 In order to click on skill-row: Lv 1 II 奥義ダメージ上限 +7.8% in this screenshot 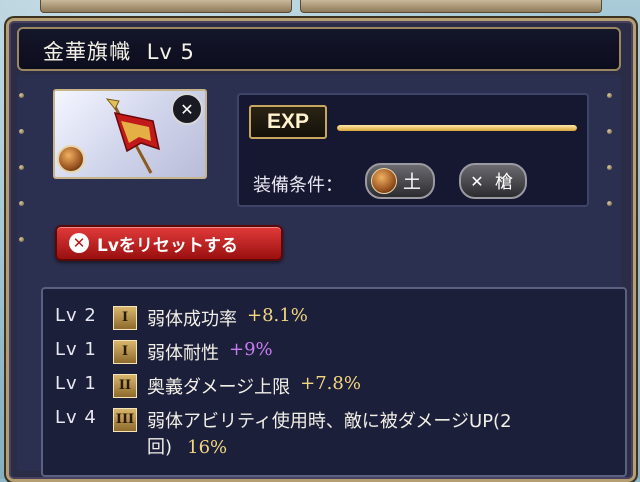, I will do `click(208, 386)`.